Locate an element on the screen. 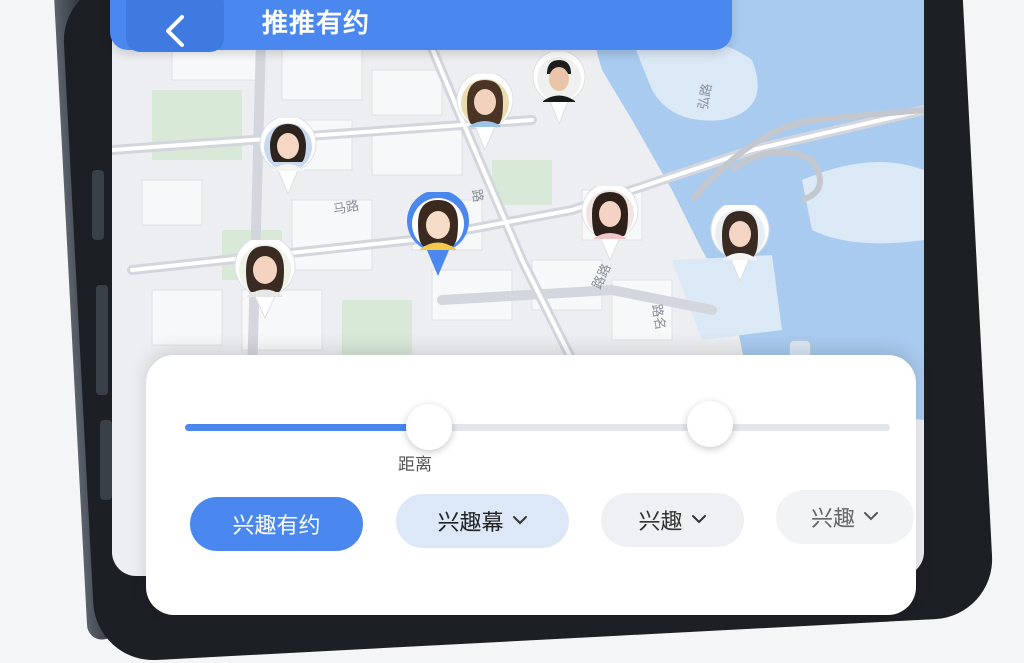 The image size is (1024, 663). filter-chip-label: 兴趣幕 is located at coordinates (470, 523).